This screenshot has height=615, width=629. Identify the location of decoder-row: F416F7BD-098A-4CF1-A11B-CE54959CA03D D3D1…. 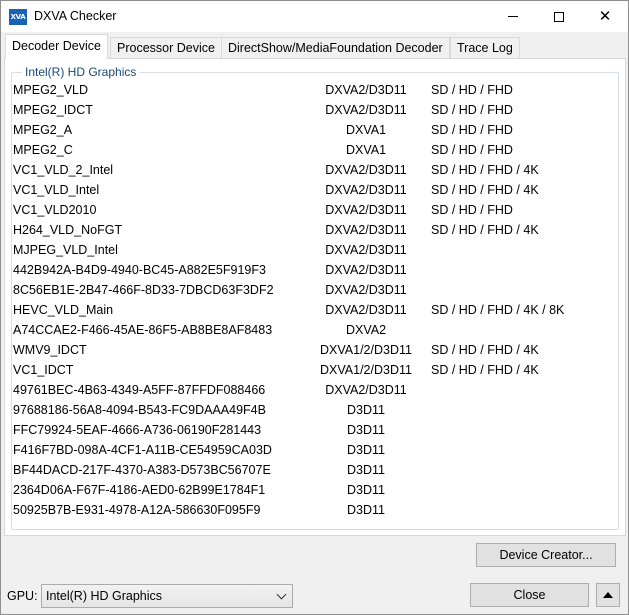
(313, 450).